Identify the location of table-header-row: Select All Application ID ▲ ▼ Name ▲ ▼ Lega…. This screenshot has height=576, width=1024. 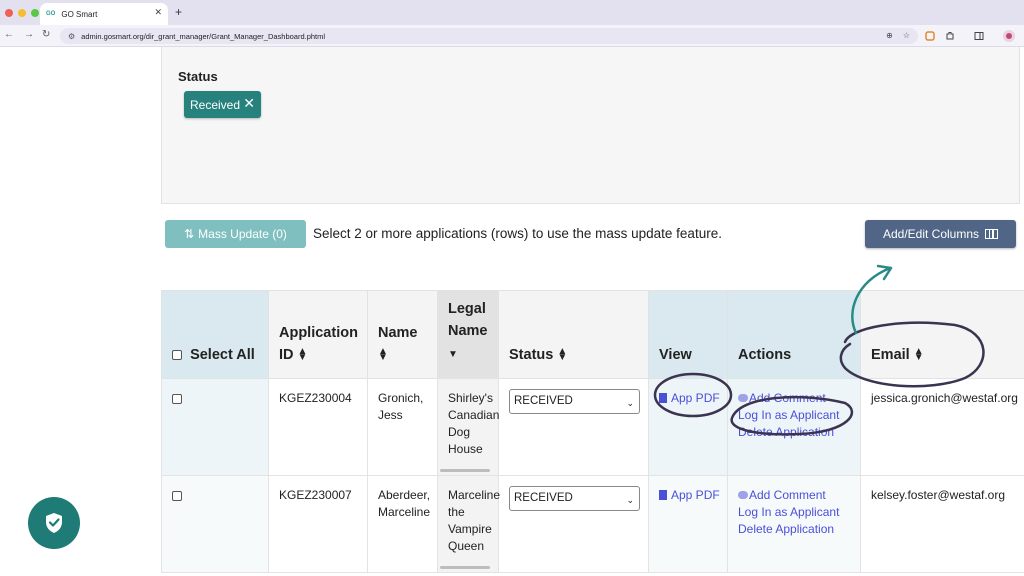
(592, 334).